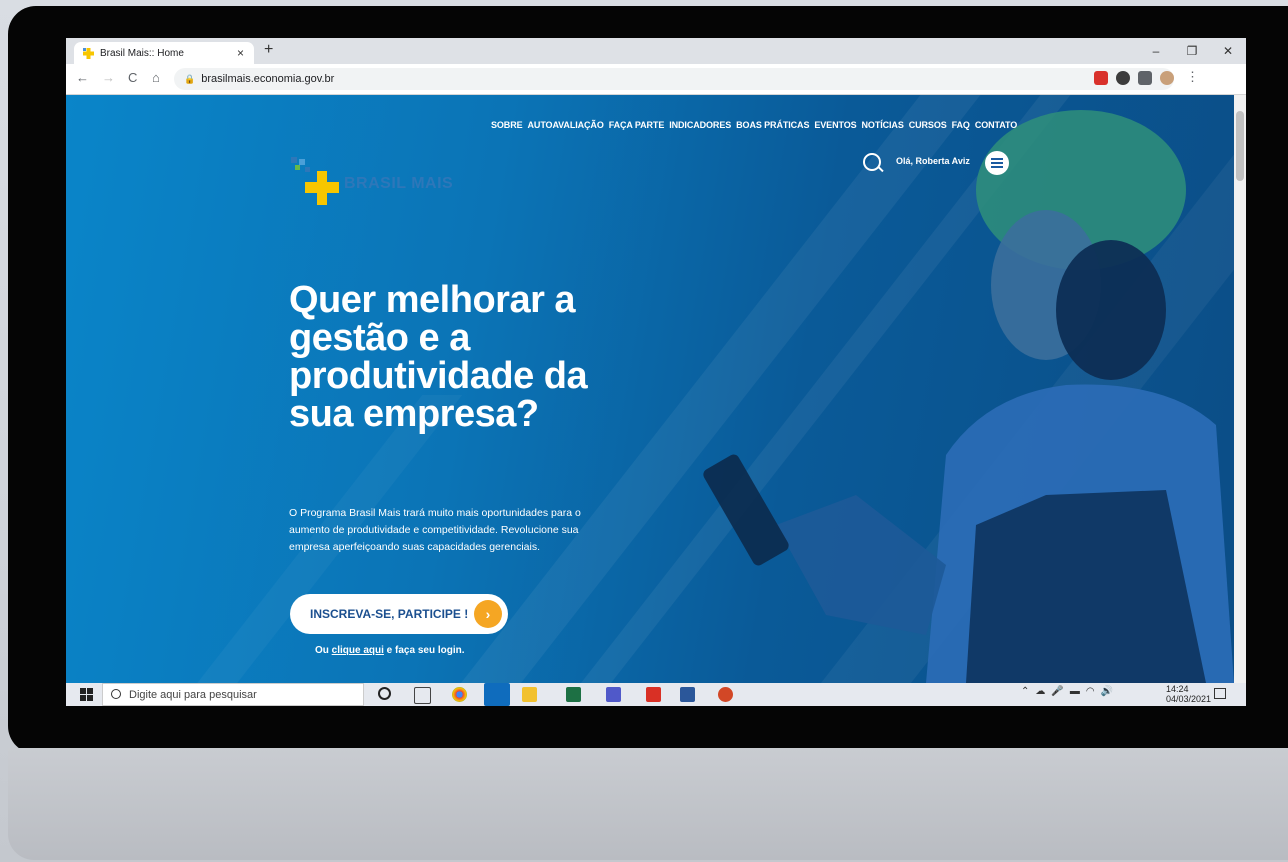 Image resolution: width=1288 pixels, height=862 pixels. What do you see at coordinates (142, 53) in the screenshot?
I see `tab-title: Brasil Mais:: Home` at bounding box center [142, 53].